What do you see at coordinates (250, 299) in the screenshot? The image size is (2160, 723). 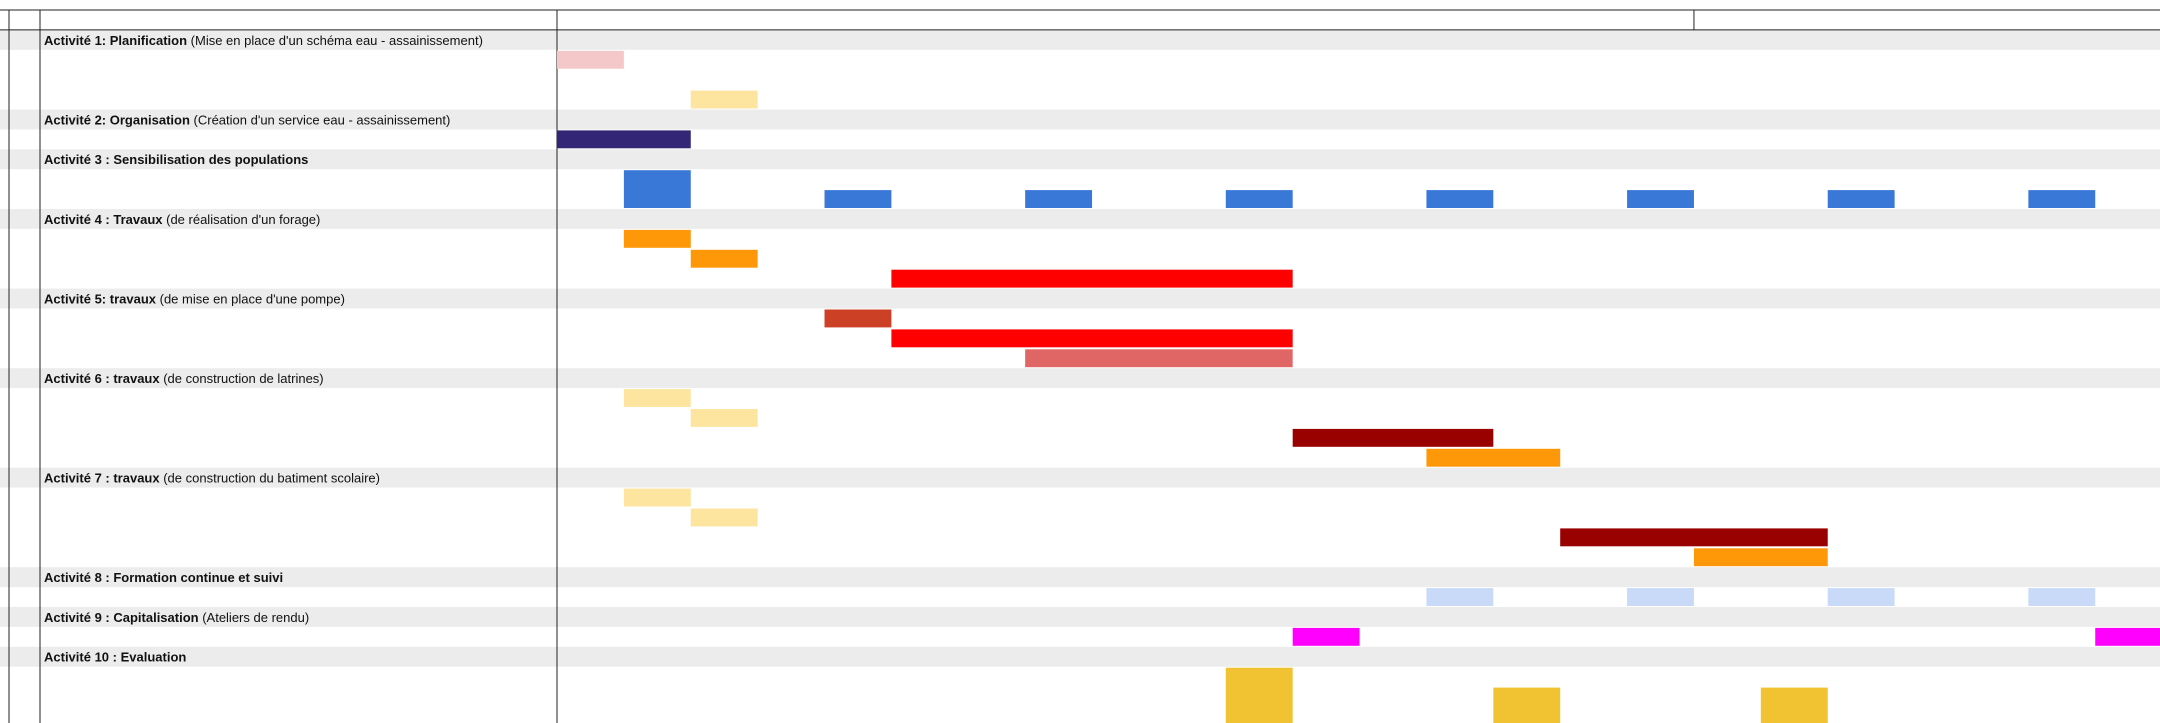 I see `group-subtitle: (de mise en place d'une pompe)` at bounding box center [250, 299].